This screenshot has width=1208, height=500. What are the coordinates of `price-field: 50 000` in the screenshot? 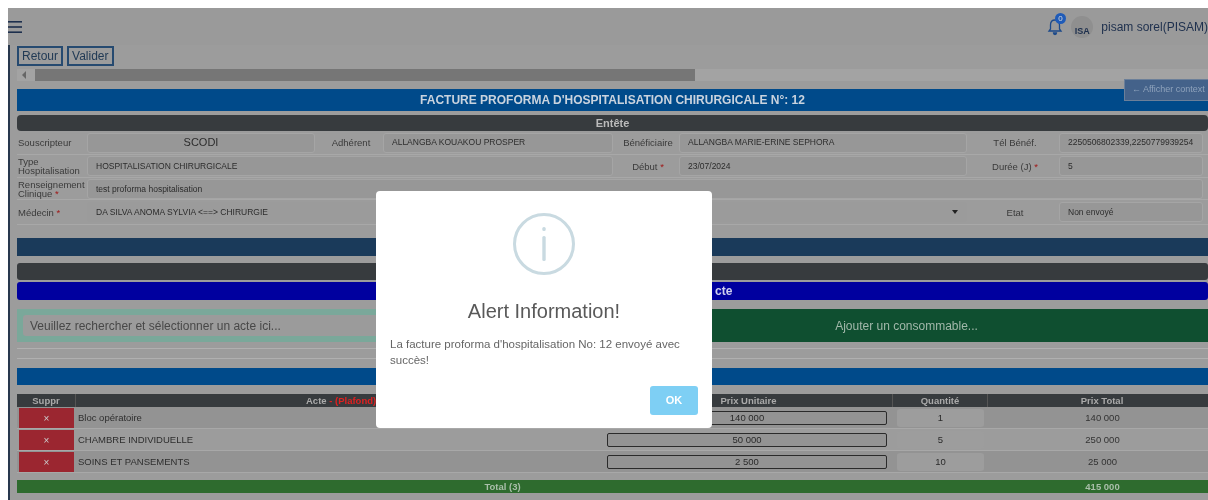 It's located at (747, 440).